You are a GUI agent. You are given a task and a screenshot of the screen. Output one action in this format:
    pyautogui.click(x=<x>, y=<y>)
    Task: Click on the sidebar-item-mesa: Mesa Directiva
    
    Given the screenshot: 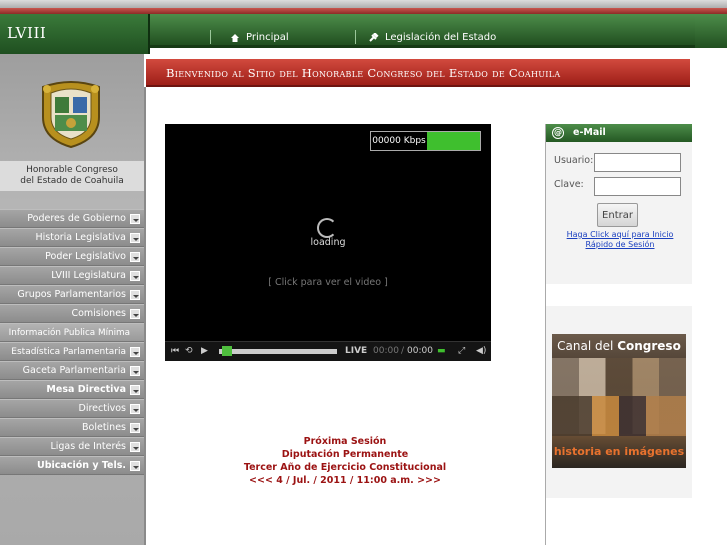 What is the action you would take?
    pyautogui.click(x=72, y=389)
    